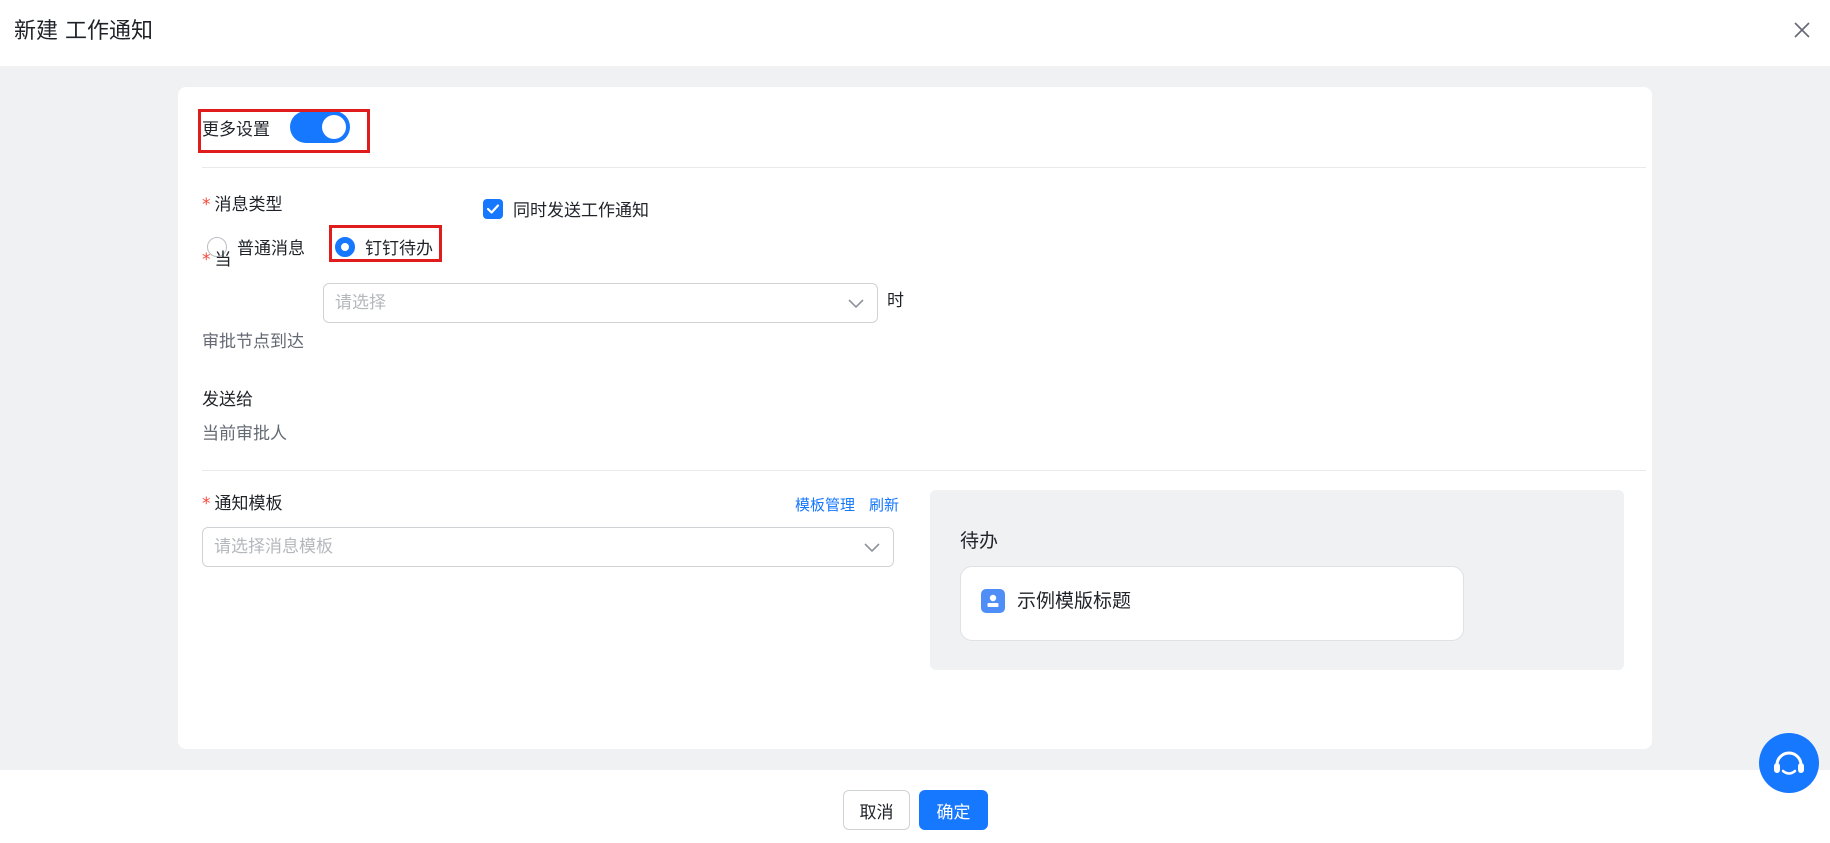 The height and width of the screenshot is (843, 1830). Describe the element at coordinates (825, 504) in the screenshot. I see `template-manage-link: 模板管理` at that location.